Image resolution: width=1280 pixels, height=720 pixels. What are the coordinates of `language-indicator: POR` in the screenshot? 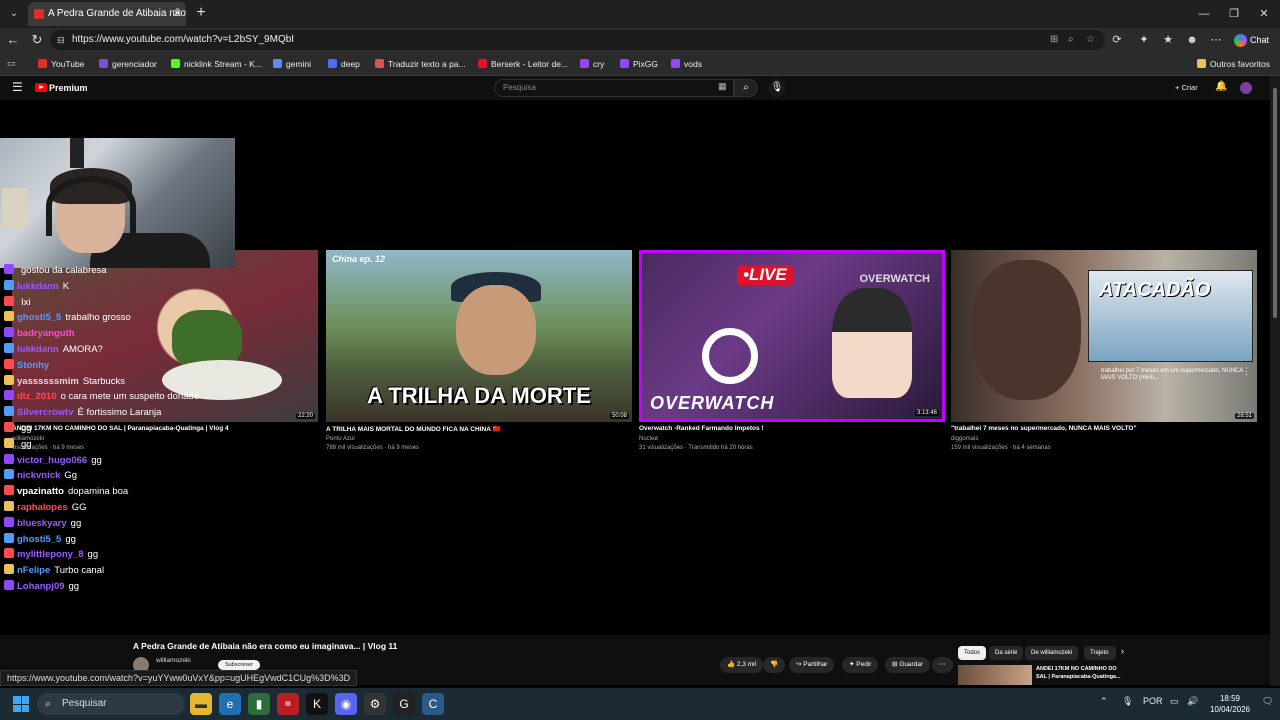 It's located at (1153, 701).